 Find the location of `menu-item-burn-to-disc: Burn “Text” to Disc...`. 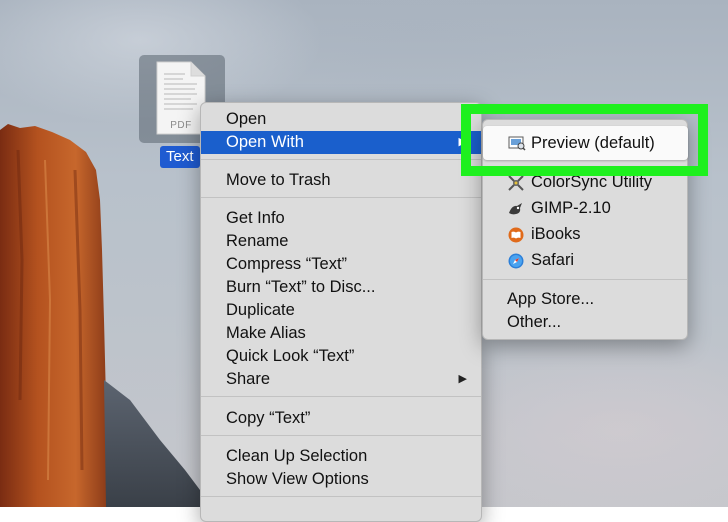

menu-item-burn-to-disc: Burn “Text” to Disc... is located at coordinates (341, 287).